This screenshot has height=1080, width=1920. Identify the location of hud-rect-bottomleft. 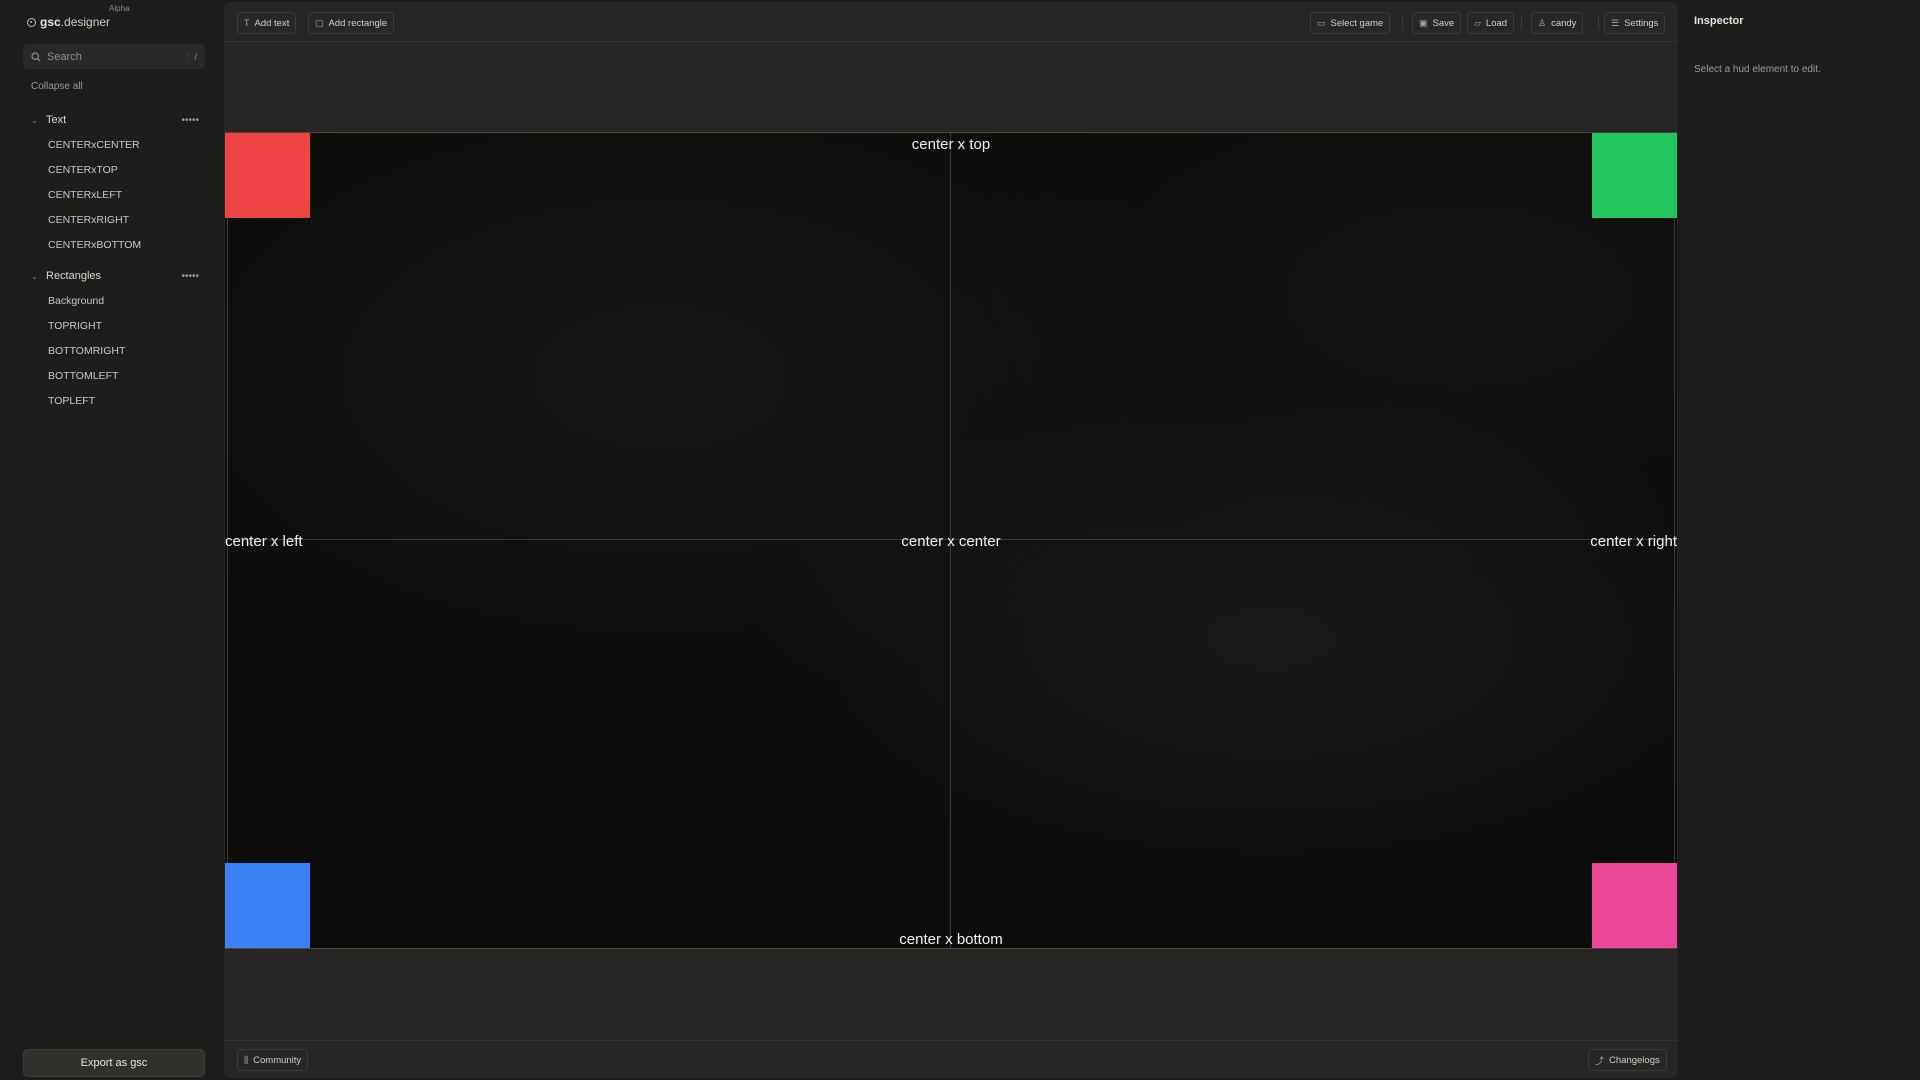
(267, 905).